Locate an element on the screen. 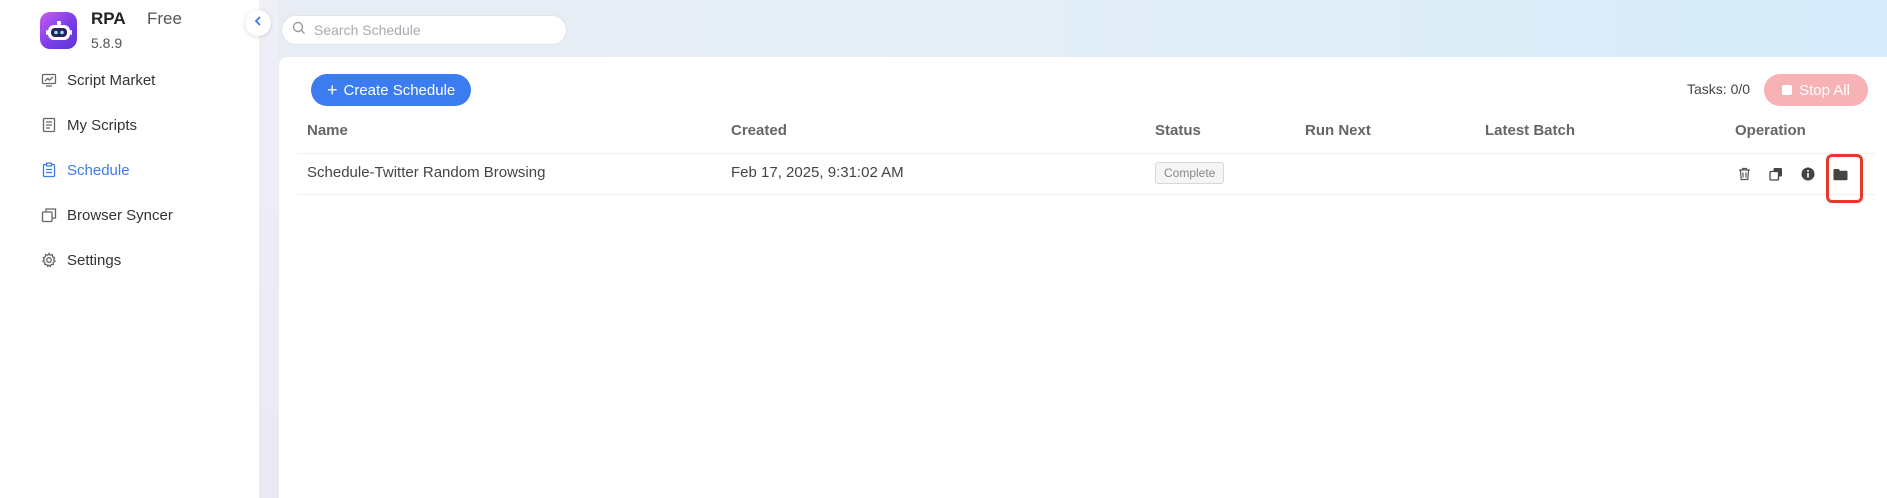 This screenshot has height=498, width=1887. sidebar-item-settings: Settings is located at coordinates (80, 260).